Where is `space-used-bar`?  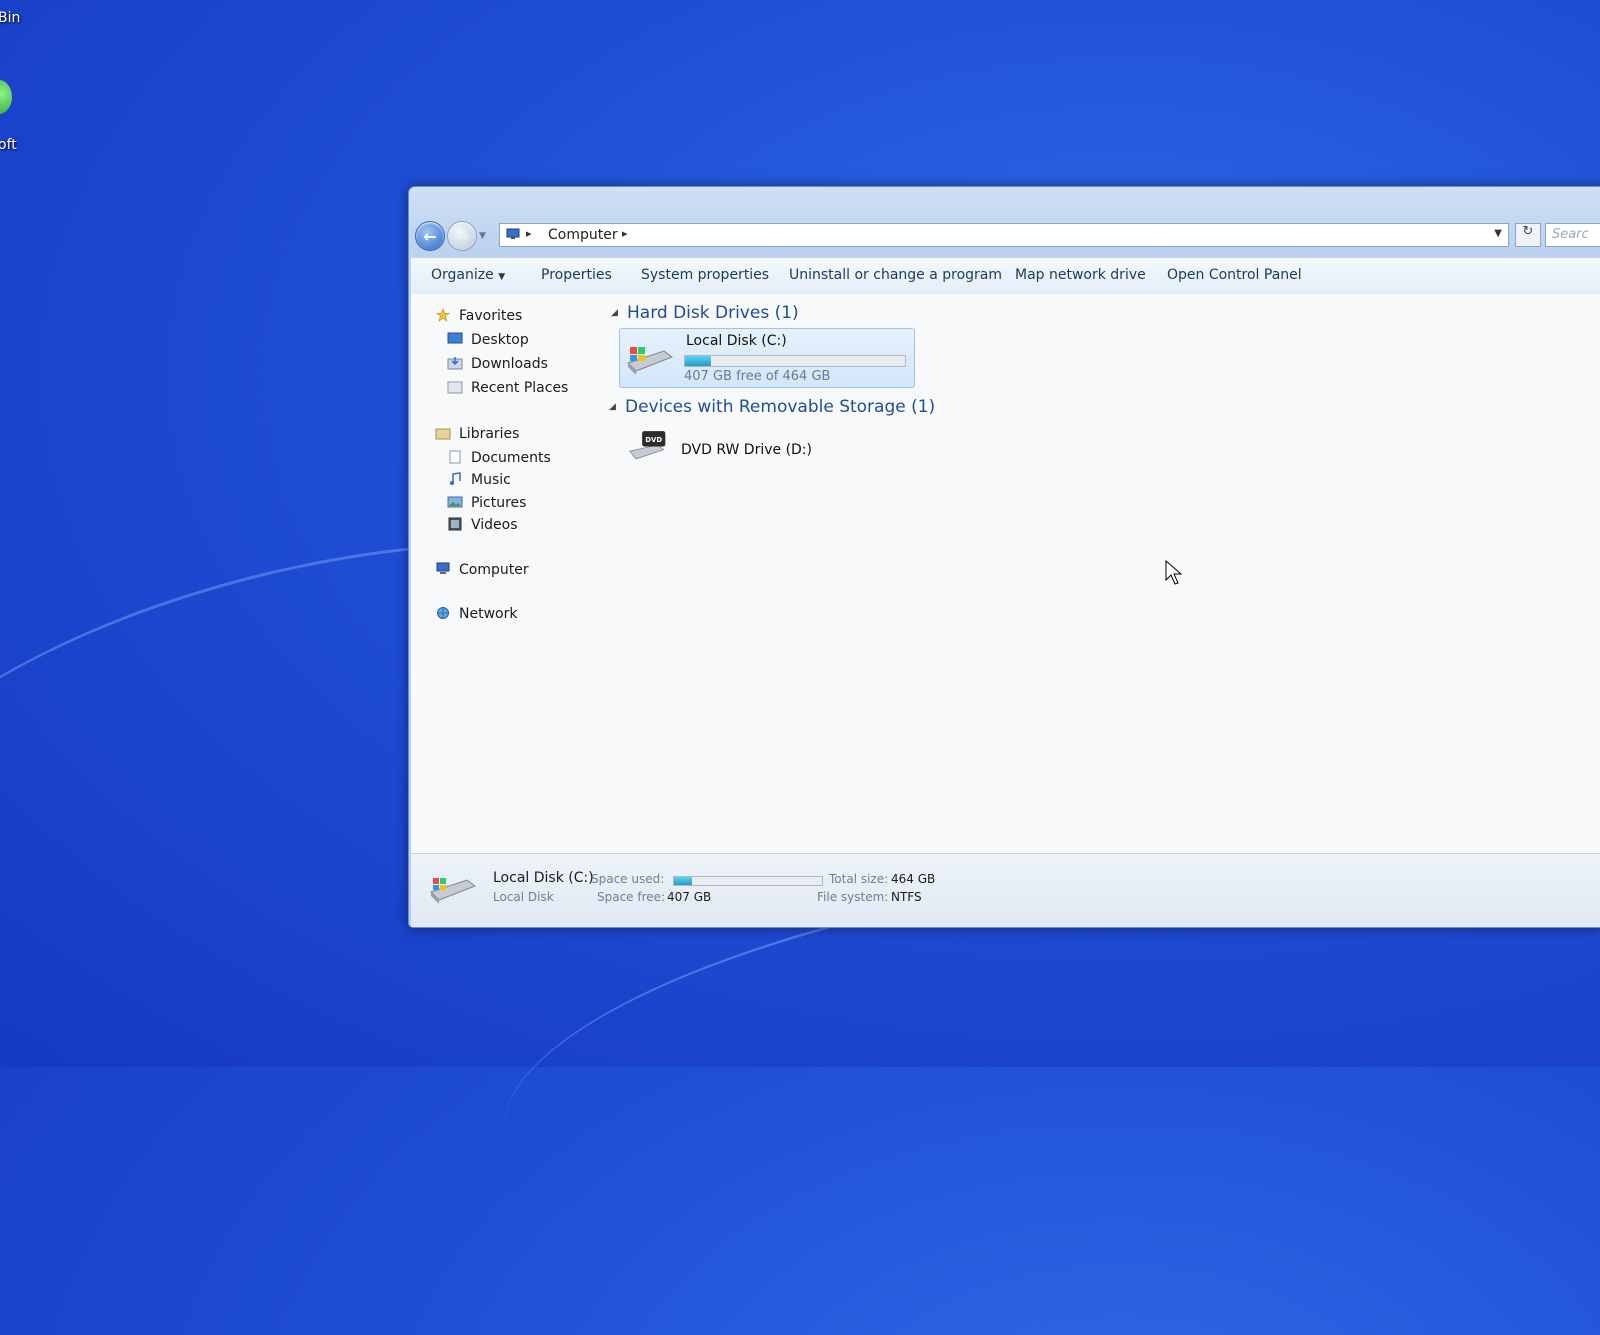 space-used-bar is located at coordinates (748, 881).